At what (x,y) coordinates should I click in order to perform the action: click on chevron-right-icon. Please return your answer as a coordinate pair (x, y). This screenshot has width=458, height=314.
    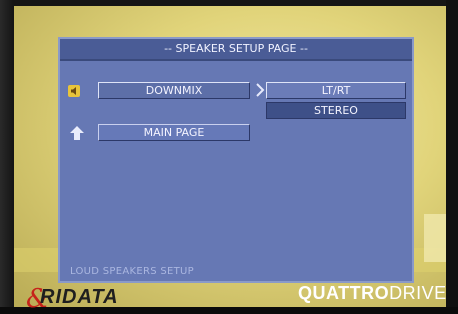
    Looking at the image, I should click on (260, 90).